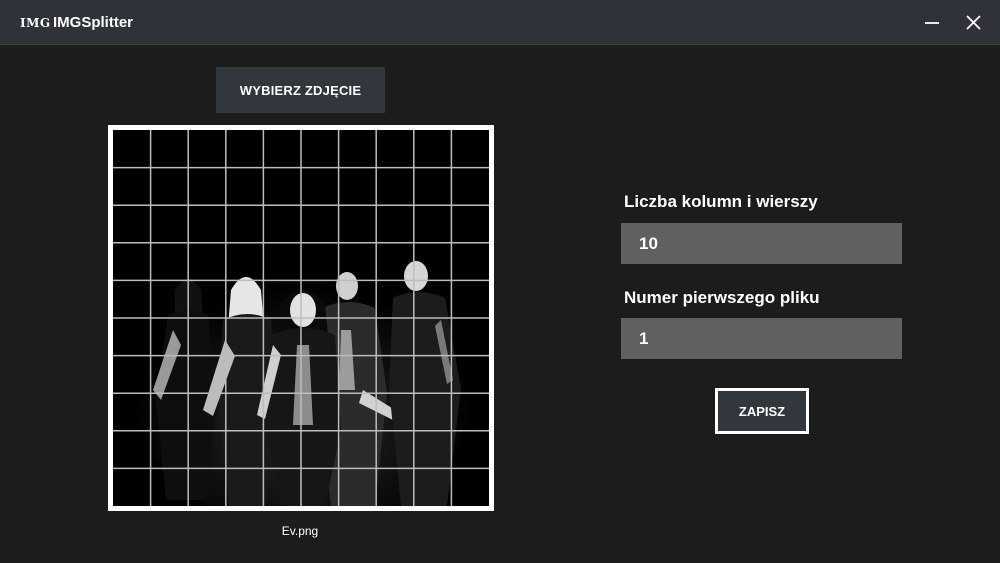 This screenshot has width=1000, height=563. I want to click on close-button, so click(973, 23).